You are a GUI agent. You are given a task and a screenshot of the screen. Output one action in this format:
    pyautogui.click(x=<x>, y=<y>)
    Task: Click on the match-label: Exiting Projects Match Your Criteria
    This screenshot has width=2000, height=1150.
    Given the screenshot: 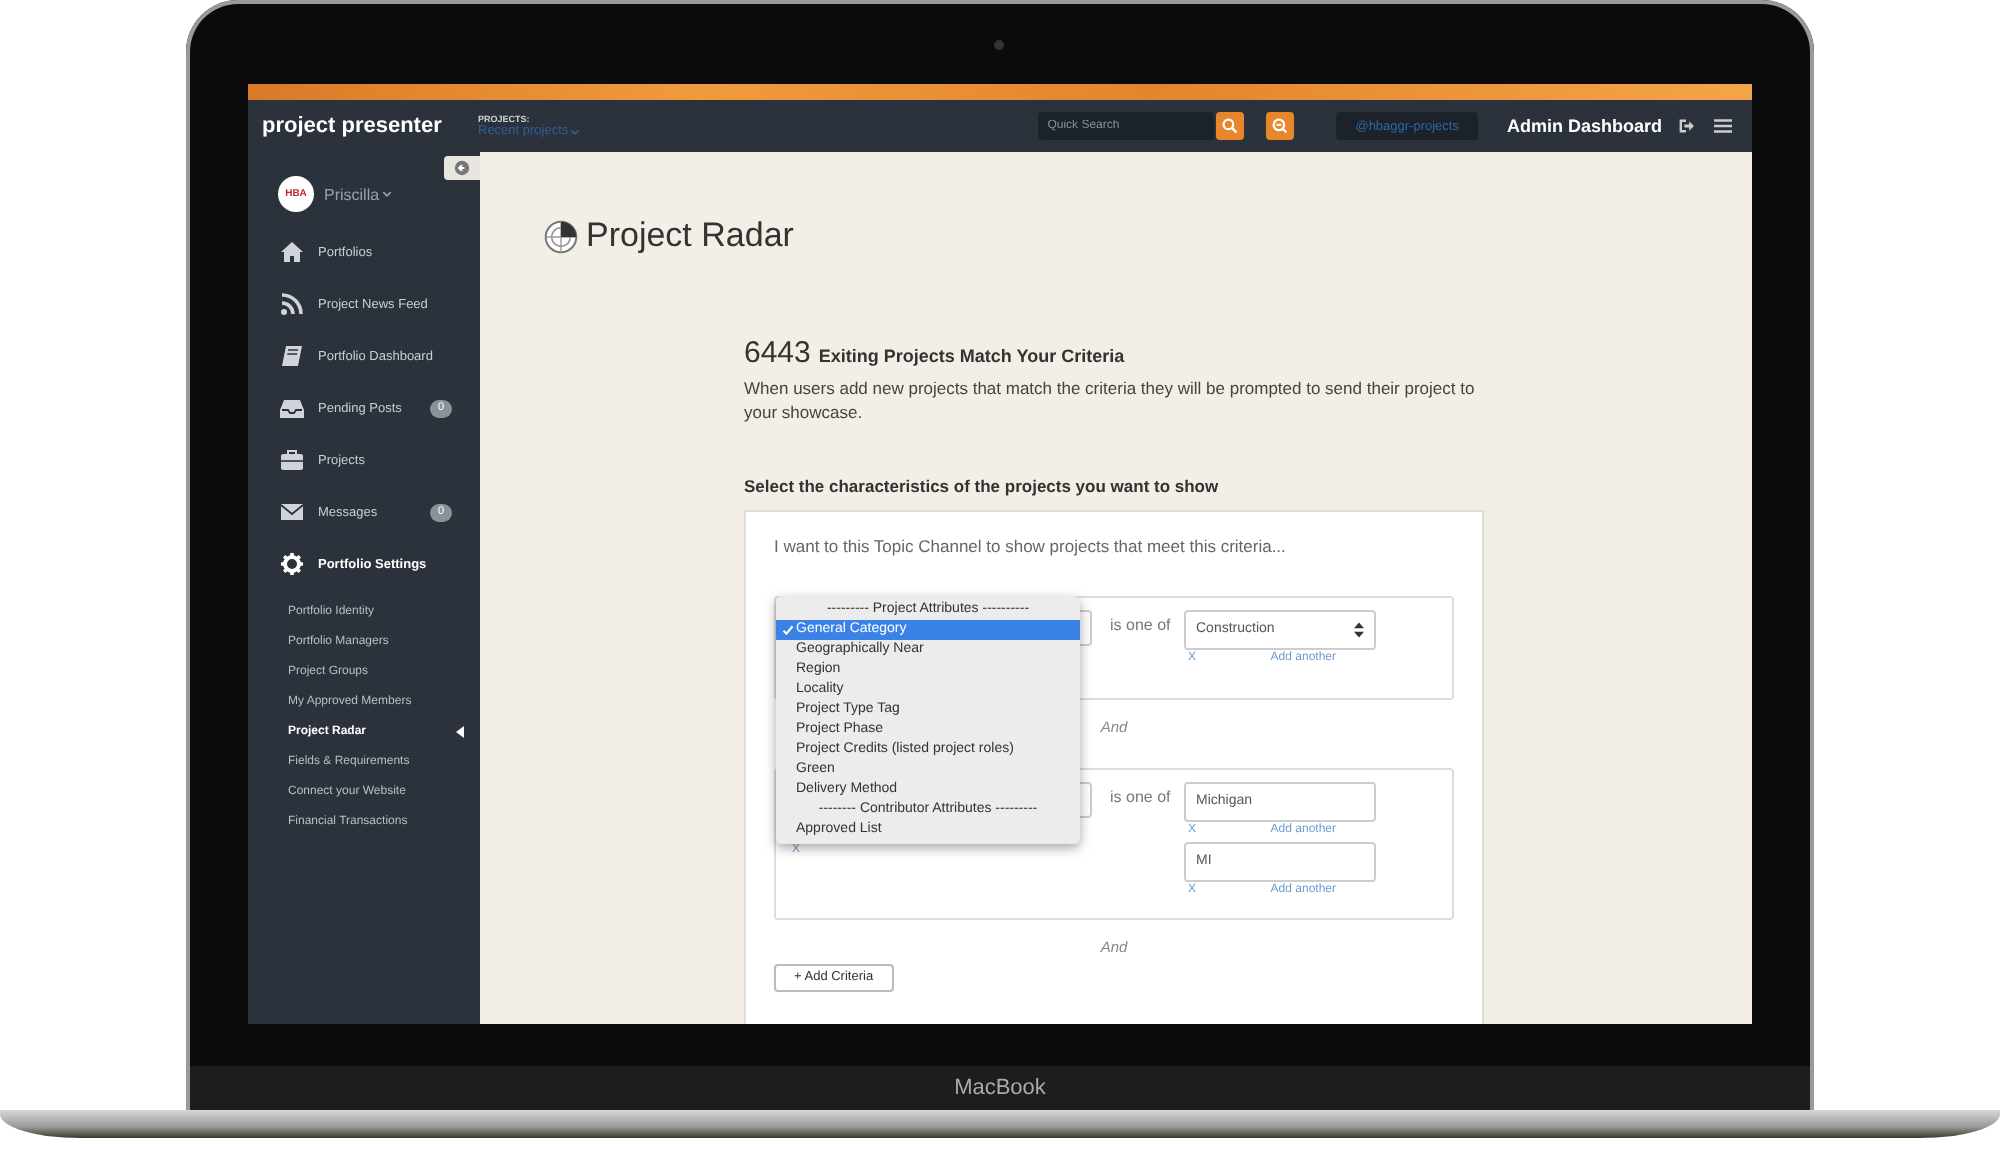 What is the action you would take?
    pyautogui.click(x=971, y=356)
    